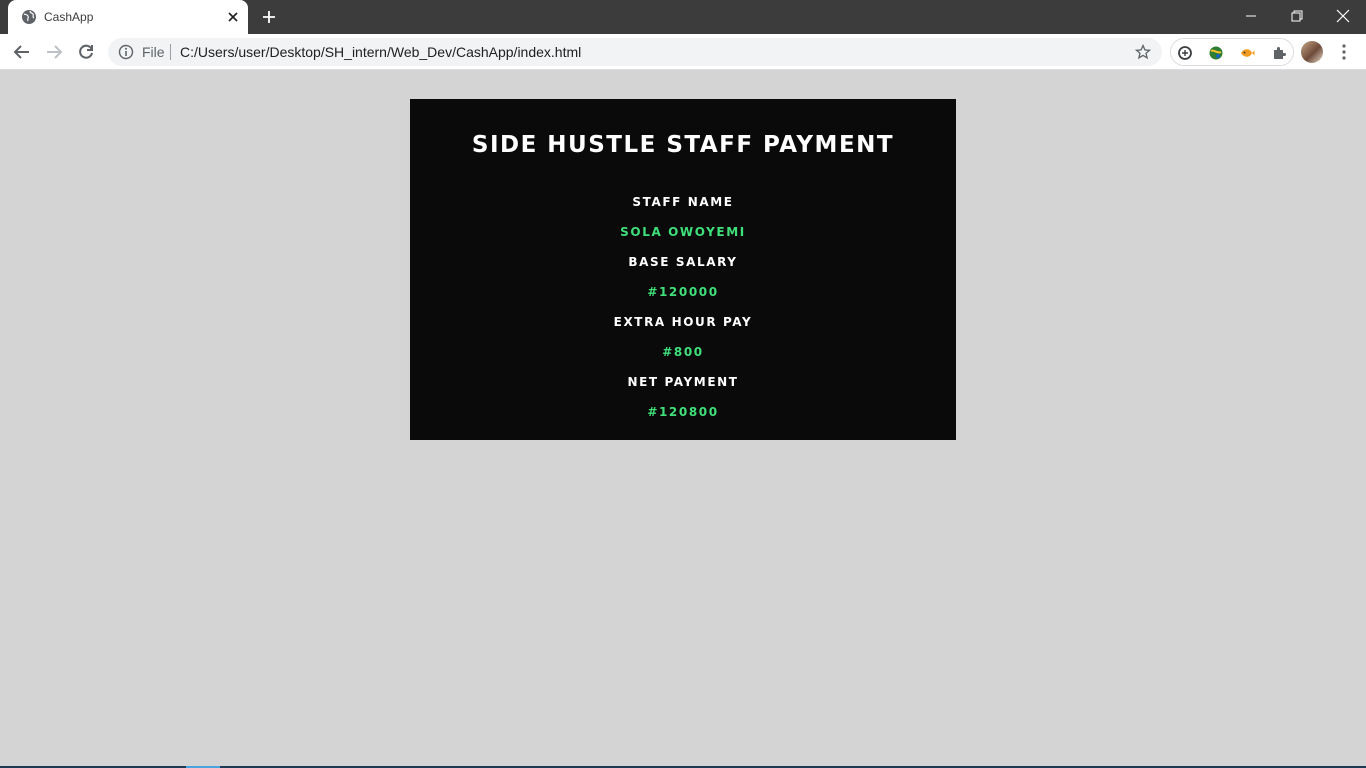 This screenshot has height=768, width=1366. I want to click on sync-extension-icon, so click(1185, 53).